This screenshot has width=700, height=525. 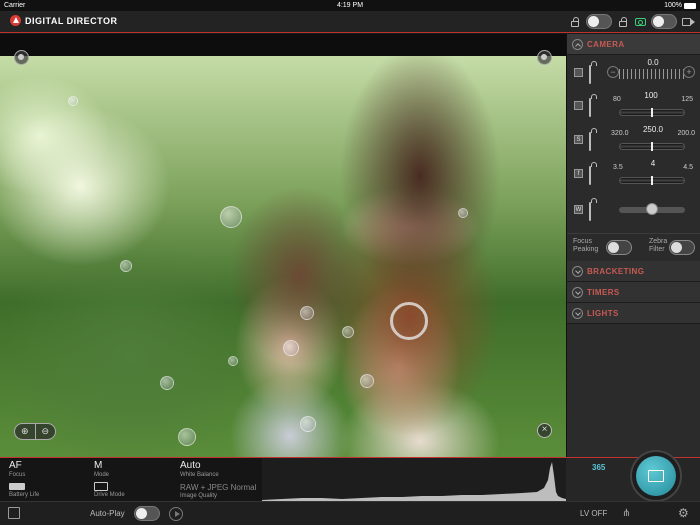 I want to click on iso-lock-icon, so click(x=594, y=107).